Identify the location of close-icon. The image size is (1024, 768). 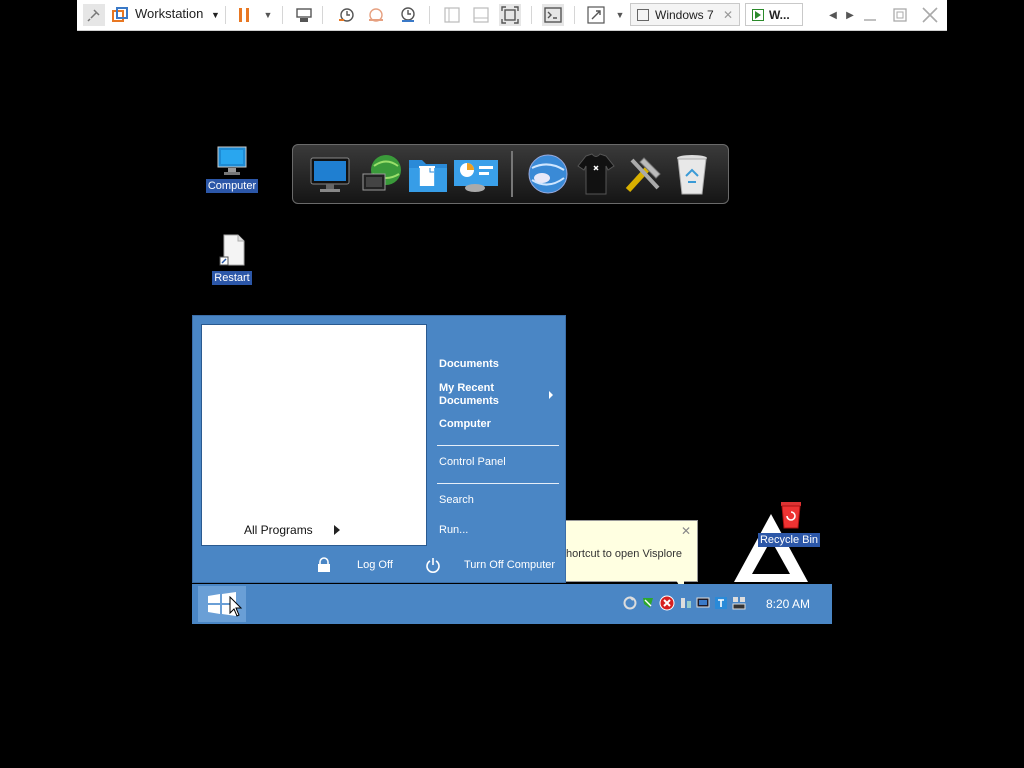
(930, 15).